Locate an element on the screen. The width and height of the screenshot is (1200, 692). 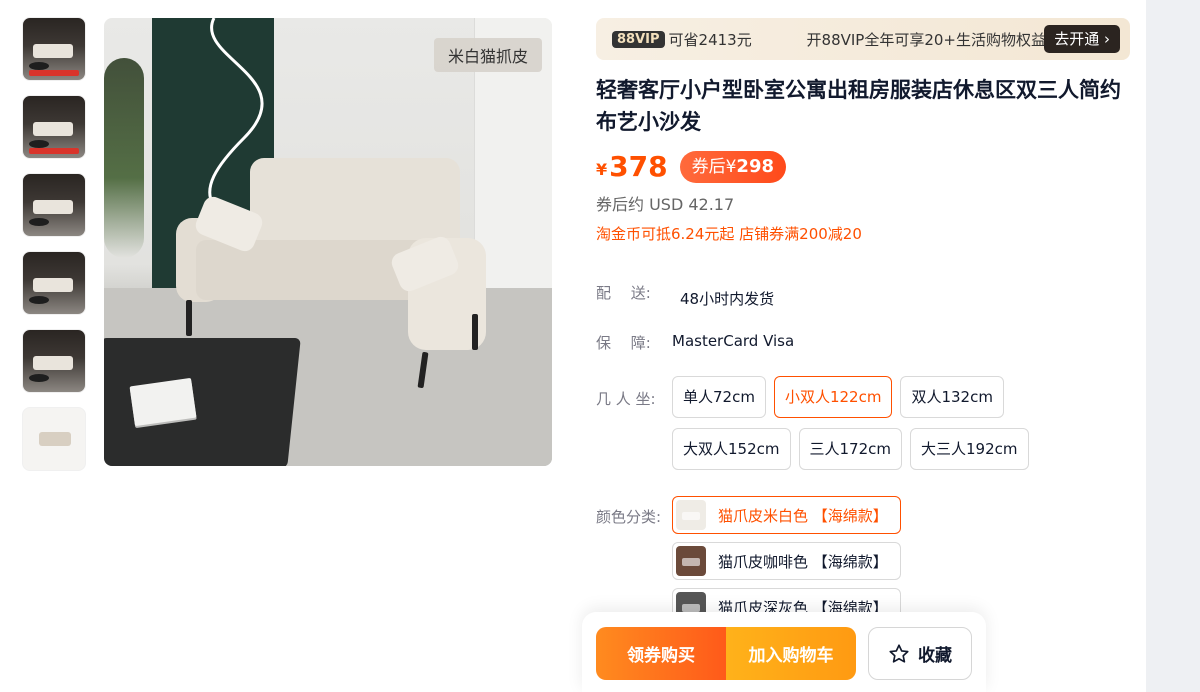
chevron-right-icon: › is located at coordinates (1107, 39).